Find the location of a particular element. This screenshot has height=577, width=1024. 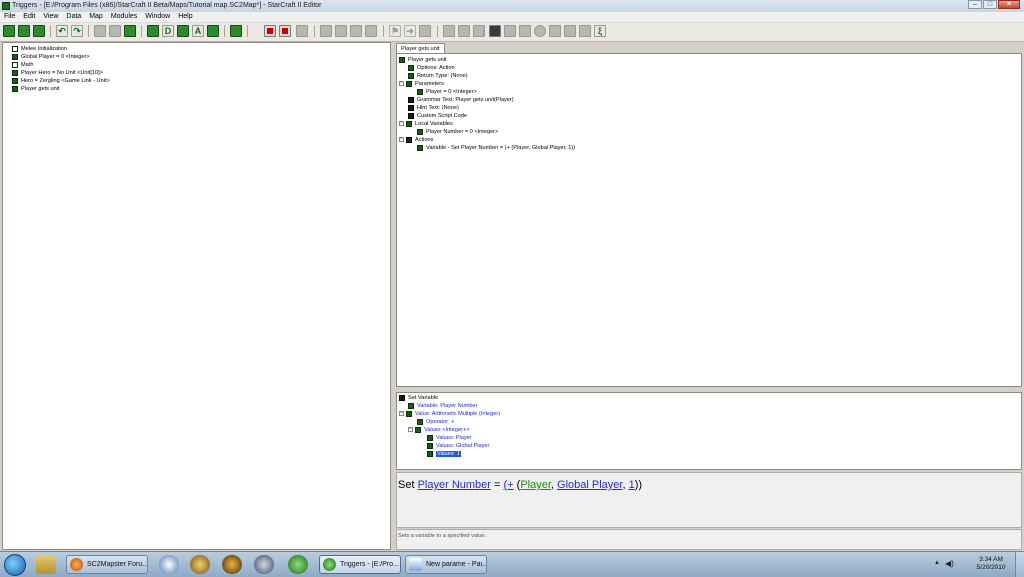

description-text: Sets a variable to a specified value. is located at coordinates (442, 536).